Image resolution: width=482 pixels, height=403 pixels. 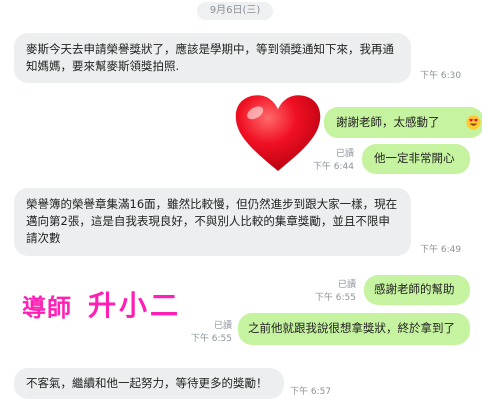 What do you see at coordinates (473, 122) in the screenshot?
I see `heart-eyes-emoji-icon` at bounding box center [473, 122].